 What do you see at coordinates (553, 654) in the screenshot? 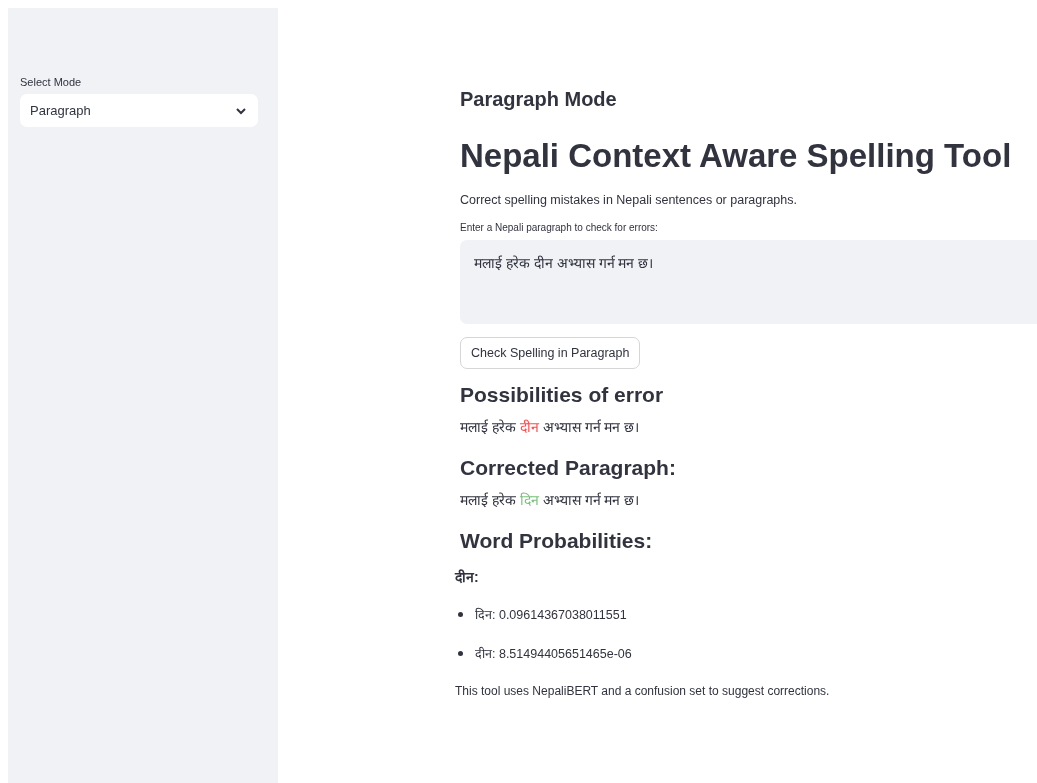
I see `probability-text: दीन: 8.51494405651465e-06` at bounding box center [553, 654].